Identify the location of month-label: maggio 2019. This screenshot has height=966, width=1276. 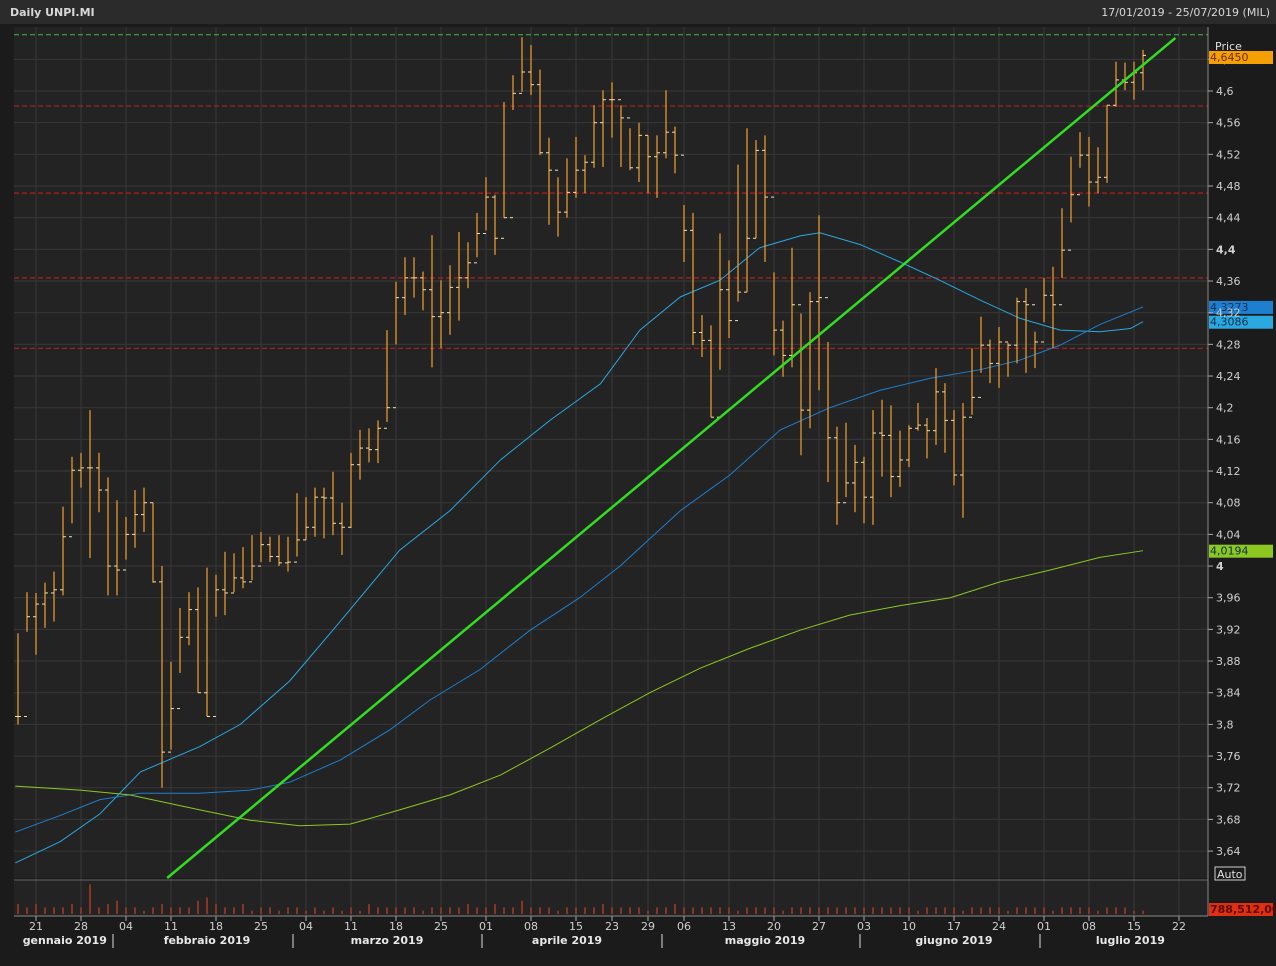
(765, 940).